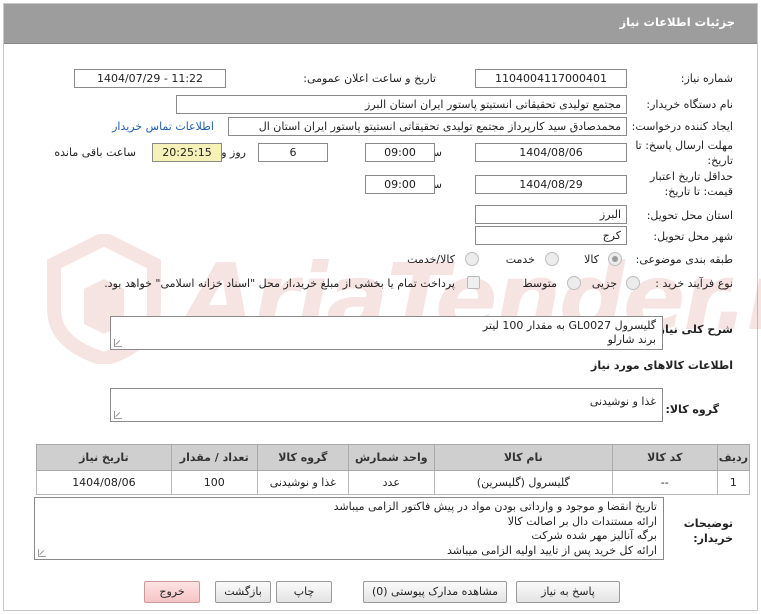 The image size is (761, 614). What do you see at coordinates (304, 592) in the screenshot?
I see `print-button: چاپ` at bounding box center [304, 592].